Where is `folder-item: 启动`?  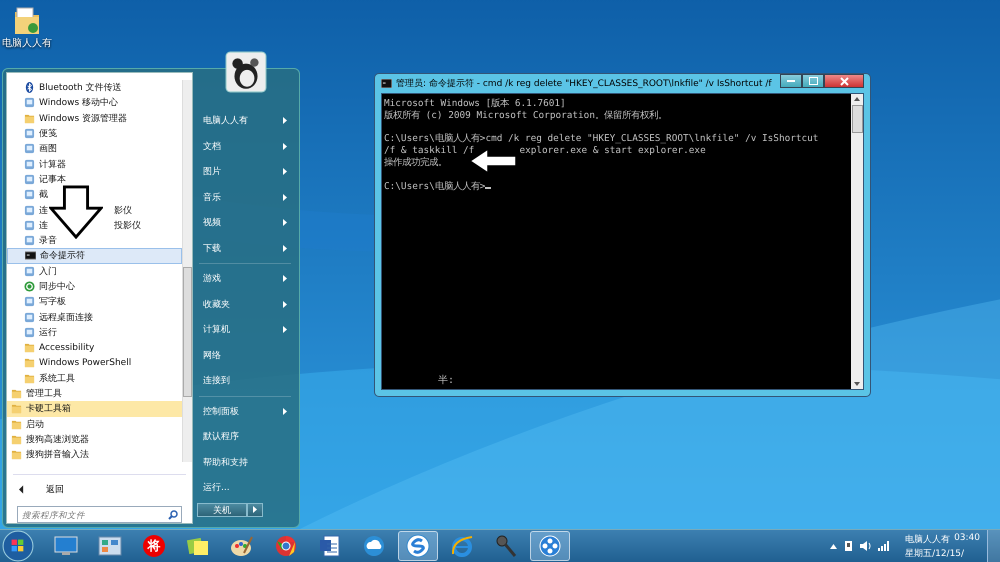
folder-item: 启动 is located at coordinates (94, 424).